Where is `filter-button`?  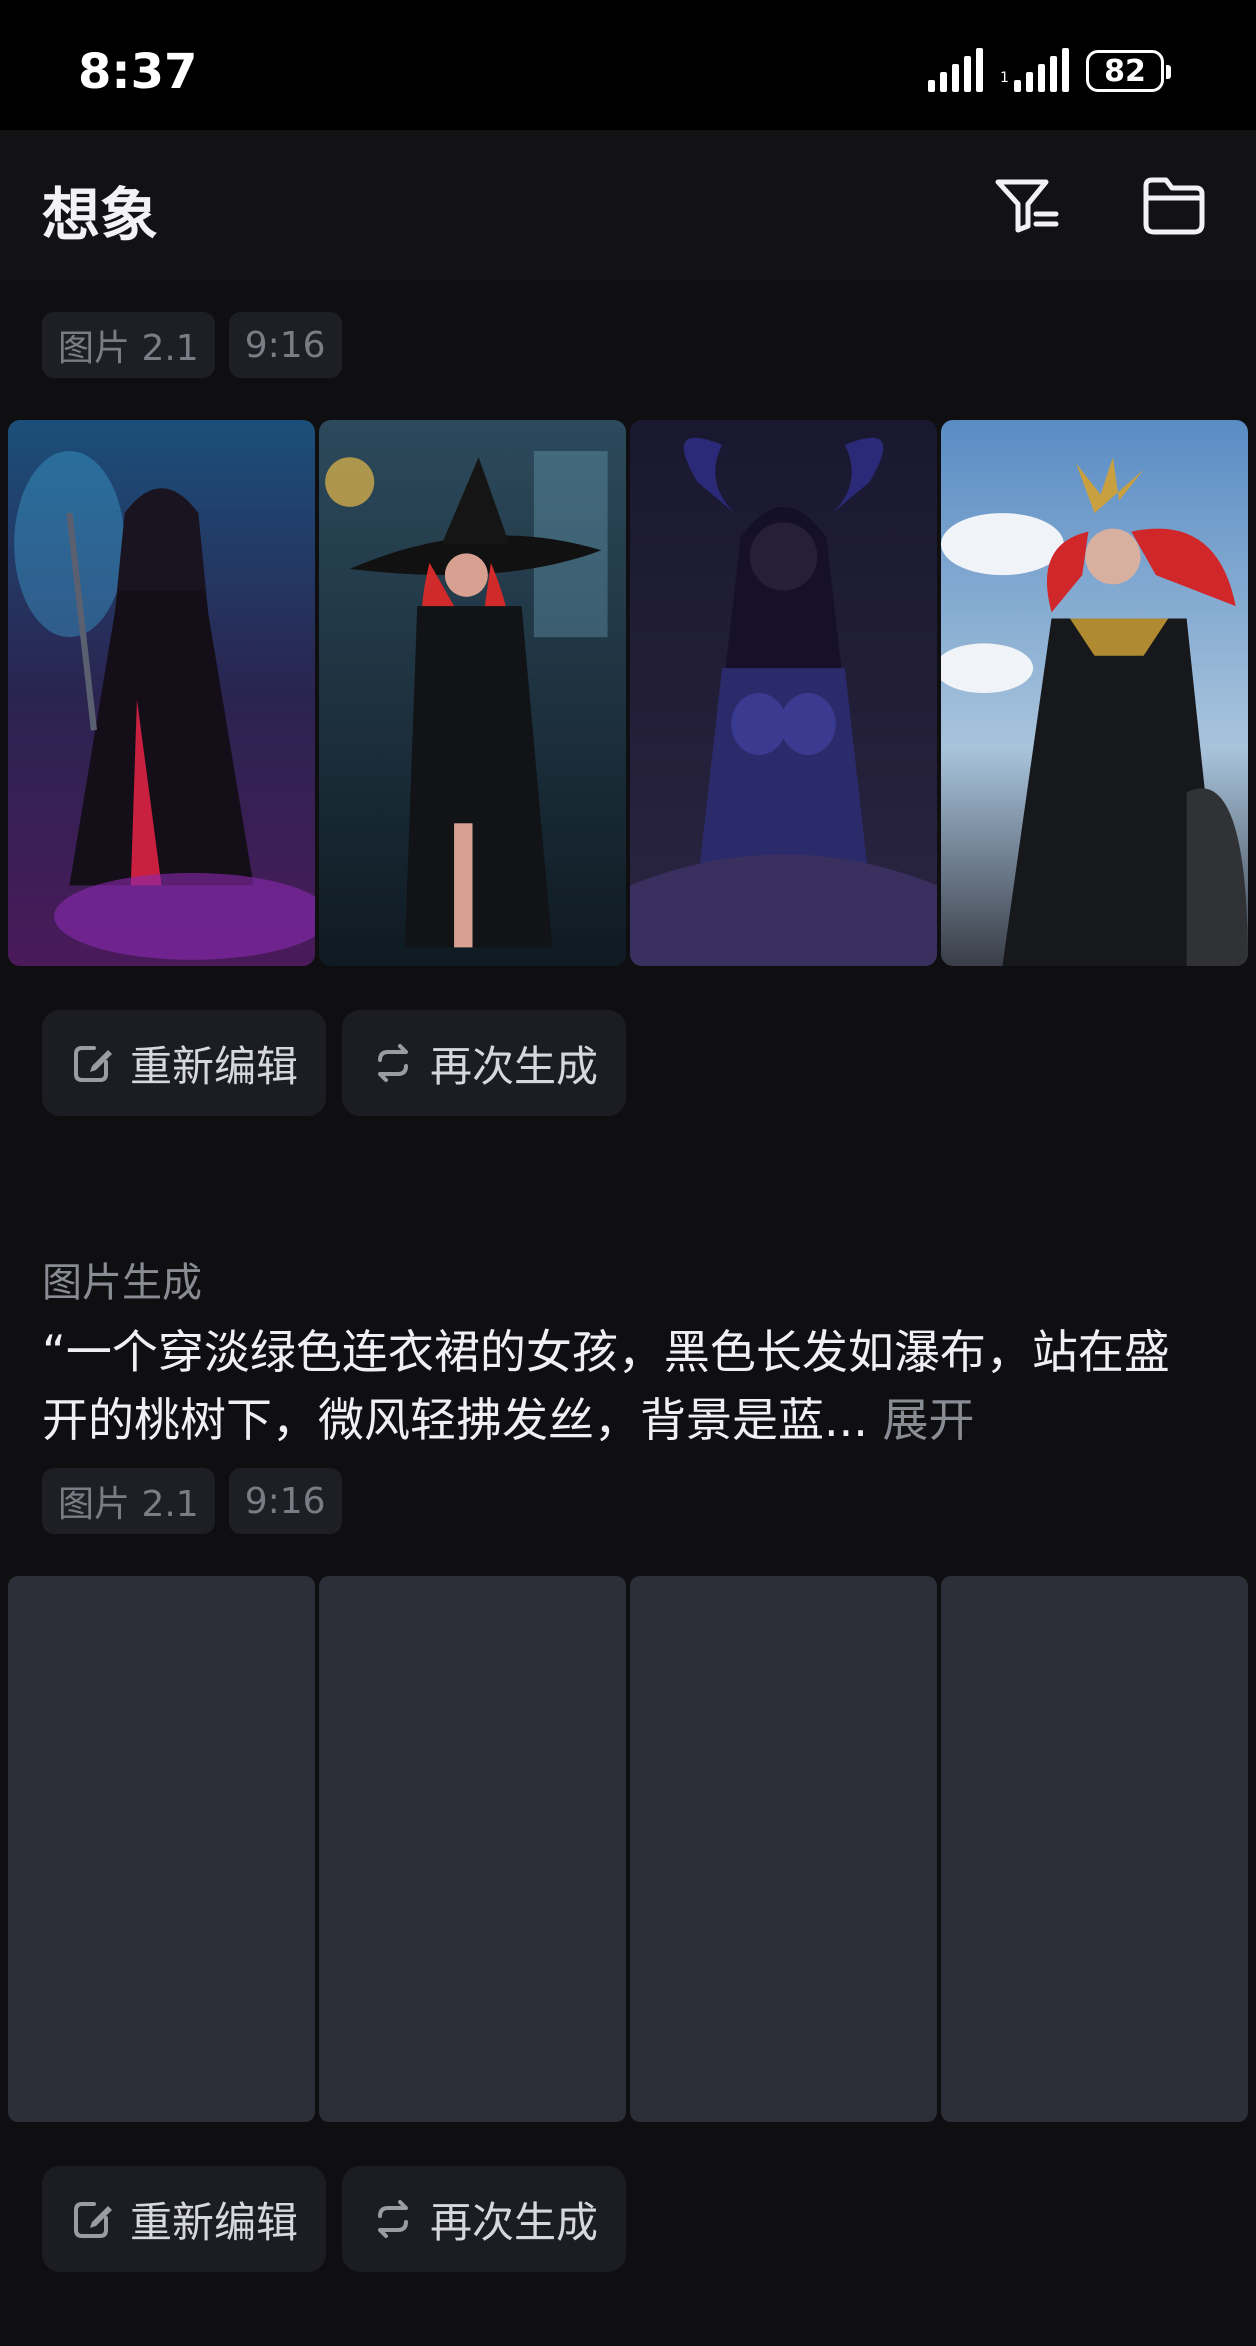
filter-button is located at coordinates (1026, 206).